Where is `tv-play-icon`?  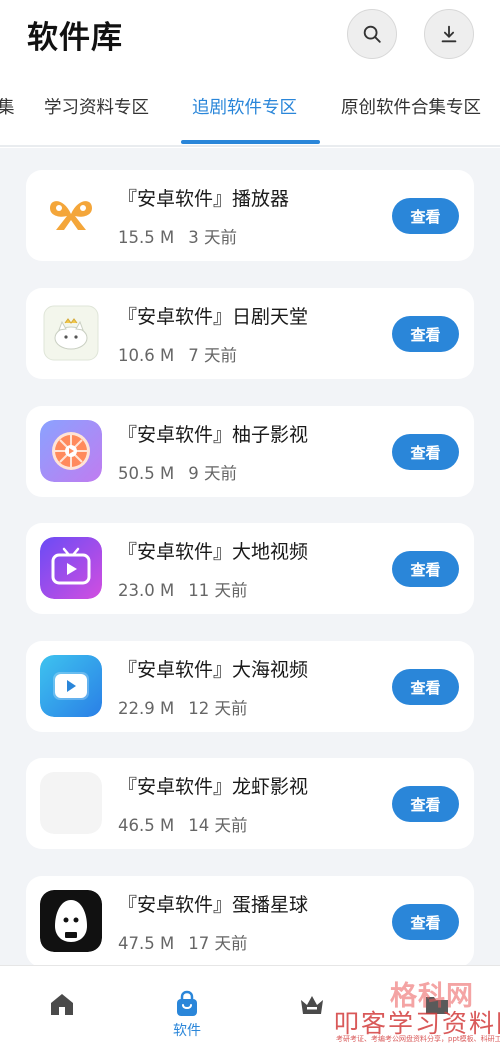
tv-play-icon is located at coordinates (71, 568).